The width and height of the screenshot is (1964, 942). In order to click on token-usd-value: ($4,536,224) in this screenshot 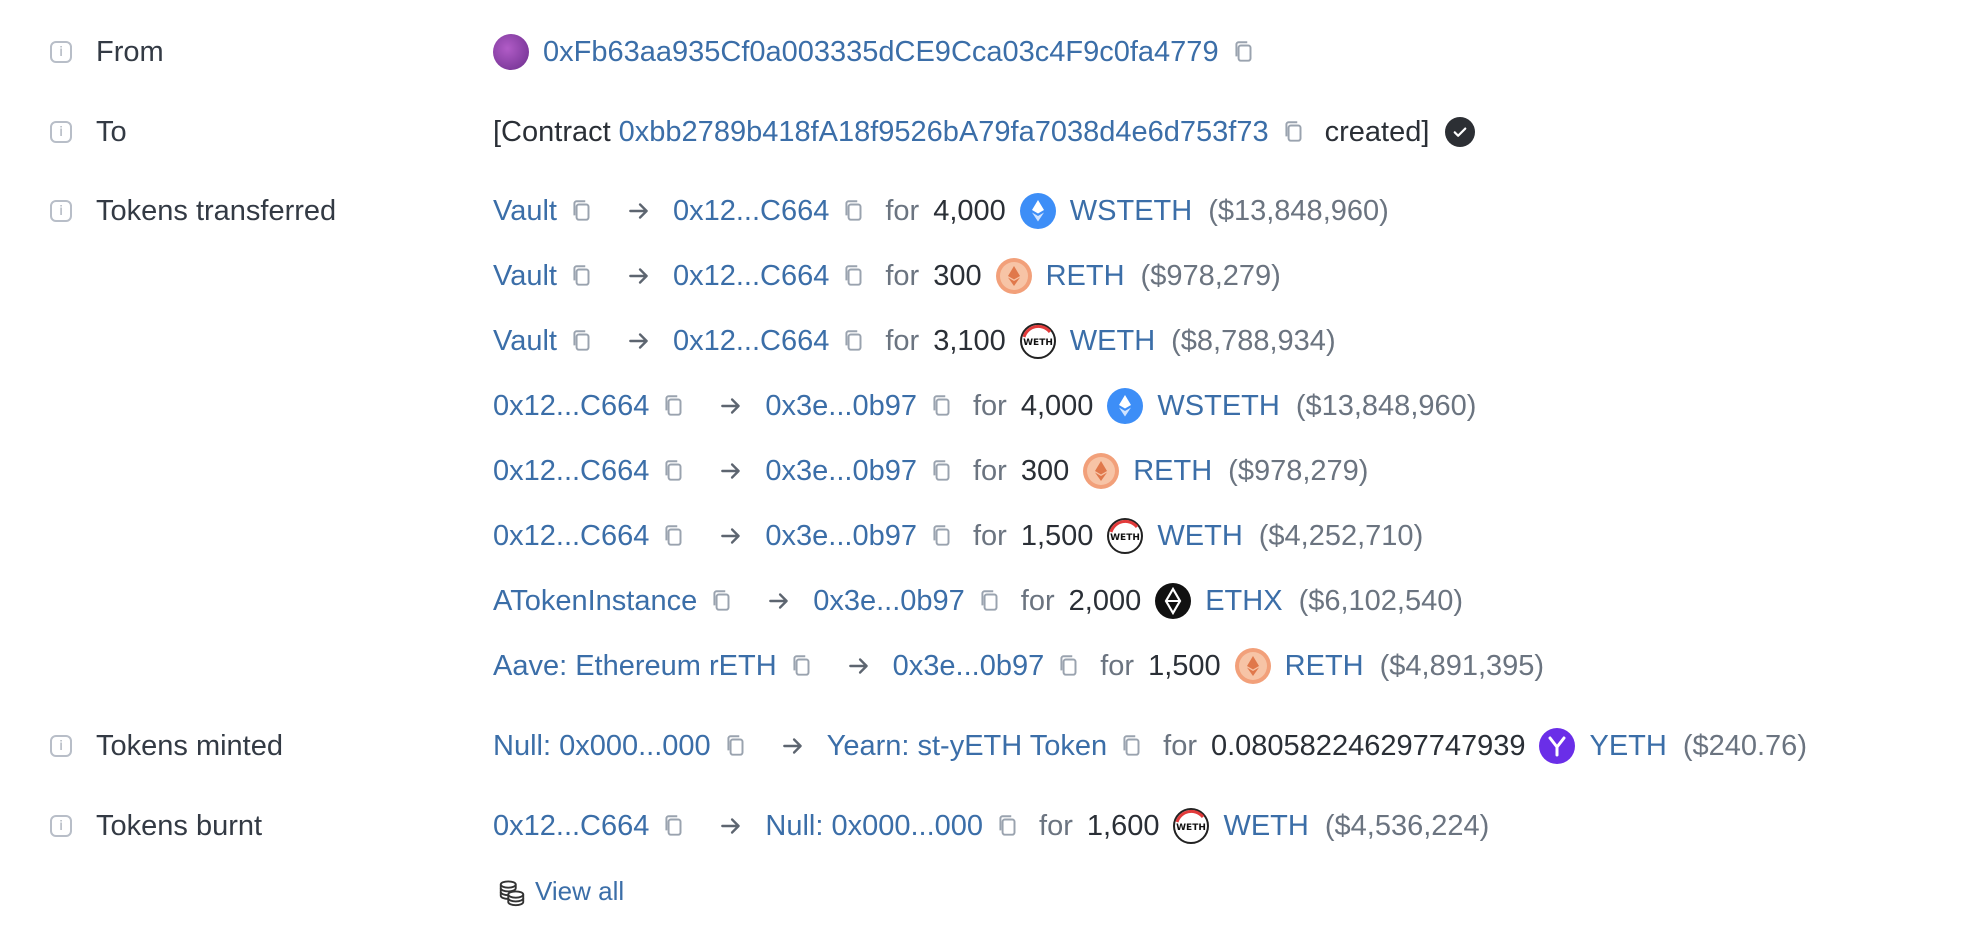, I will do `click(1407, 825)`.